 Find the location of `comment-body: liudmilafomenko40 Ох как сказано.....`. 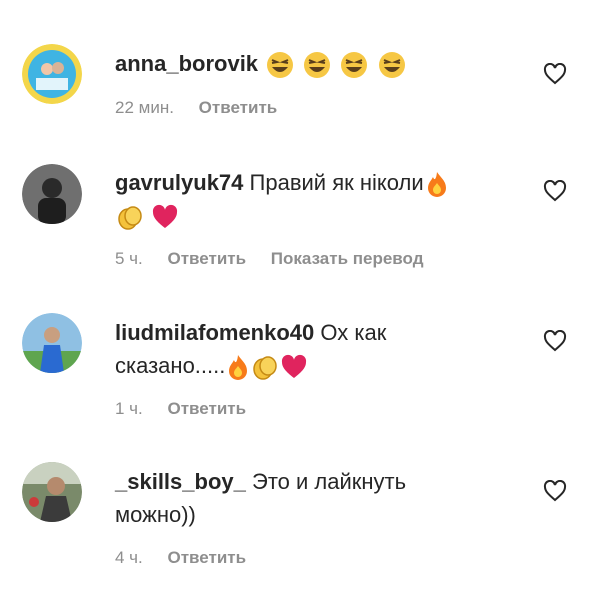

comment-body: liudmilafomenko40 Ох как сказано..... is located at coordinates (318, 349).